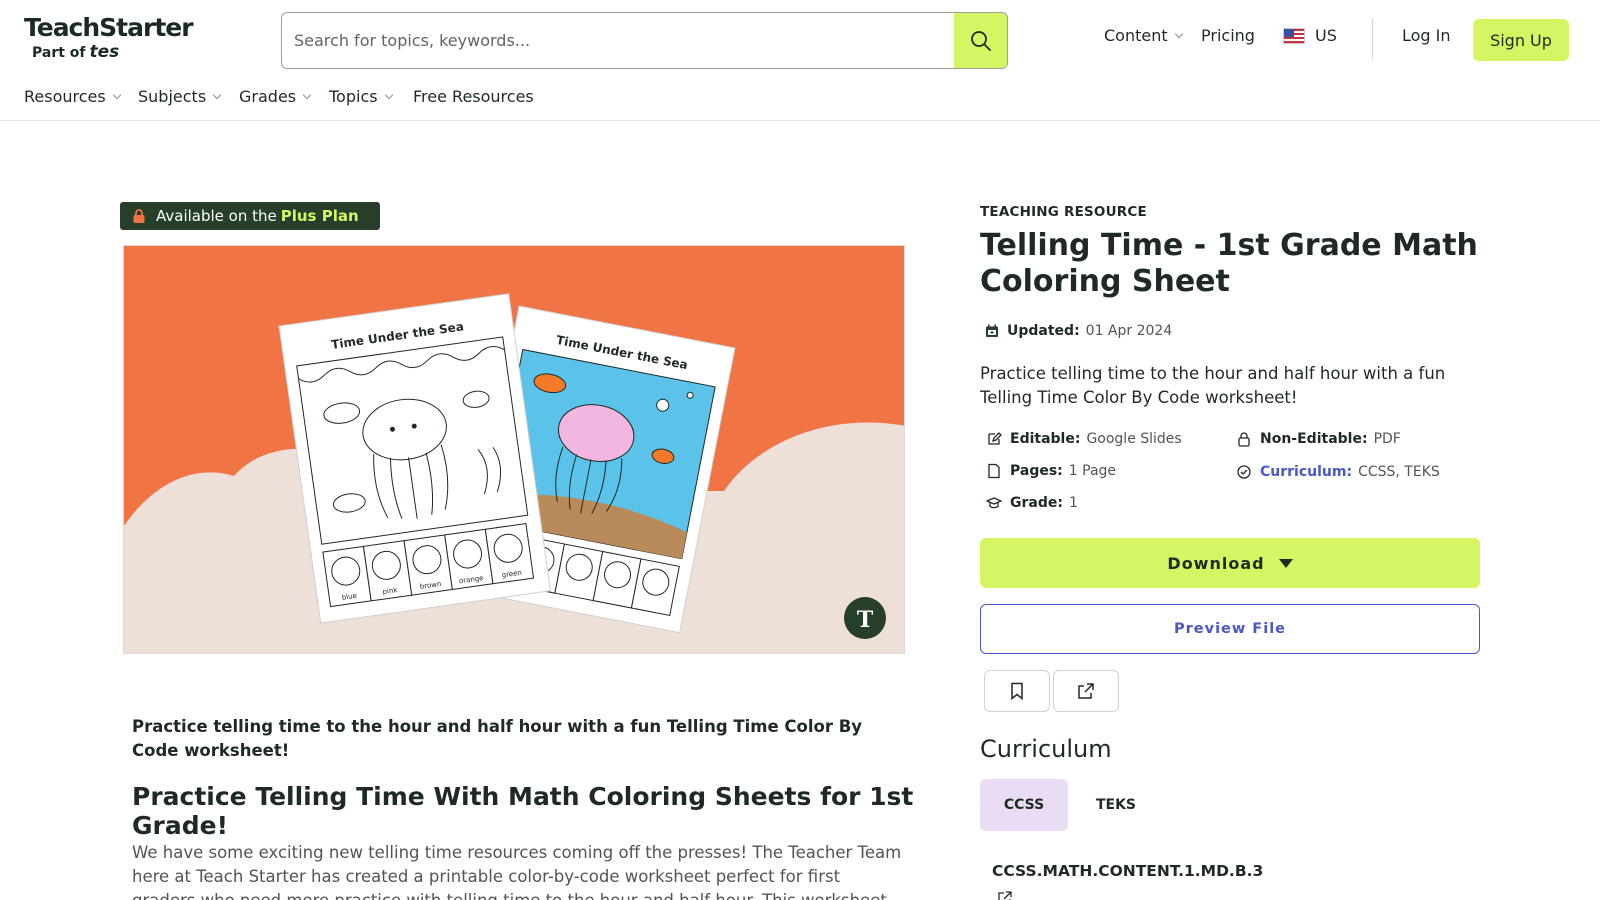 Image resolution: width=1600 pixels, height=900 pixels. What do you see at coordinates (1387, 439) in the screenshot?
I see `noneditable-value: PDF` at bounding box center [1387, 439].